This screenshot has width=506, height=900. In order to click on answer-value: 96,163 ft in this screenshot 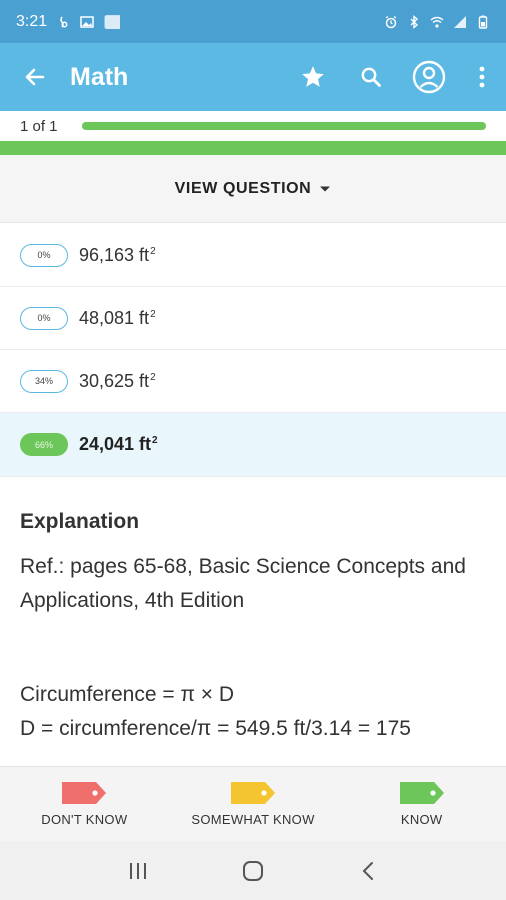, I will do `click(114, 254)`.